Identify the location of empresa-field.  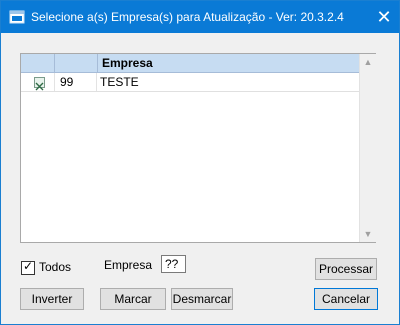
(173, 264).